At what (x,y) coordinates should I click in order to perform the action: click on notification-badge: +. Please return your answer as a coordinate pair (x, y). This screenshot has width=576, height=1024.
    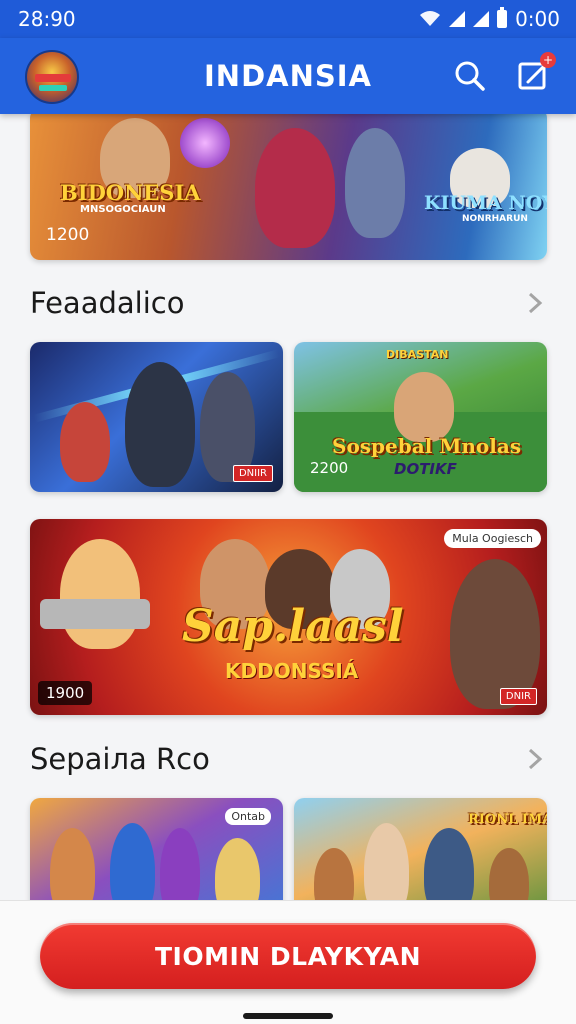
    Looking at the image, I should click on (548, 60).